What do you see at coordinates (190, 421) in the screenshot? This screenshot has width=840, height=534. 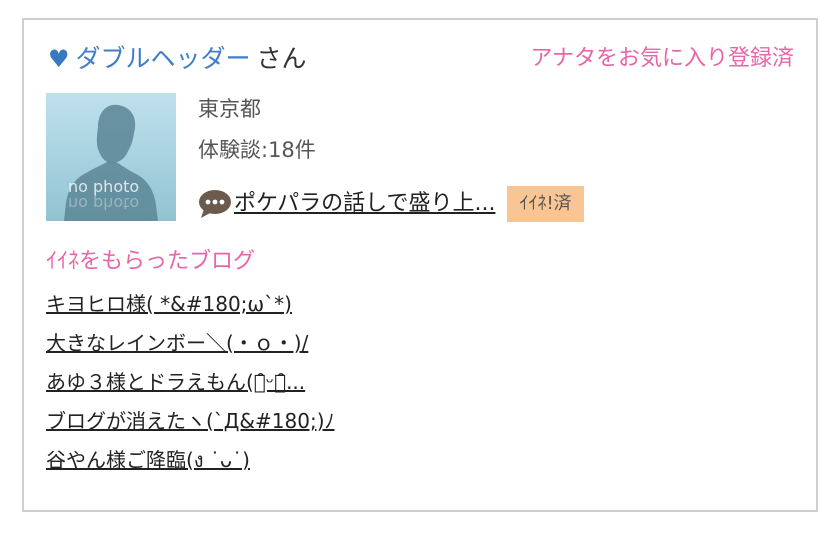 I see `blog-link: ブログが消えたヽ(`Д&#180;)ﾉ` at bounding box center [190, 421].